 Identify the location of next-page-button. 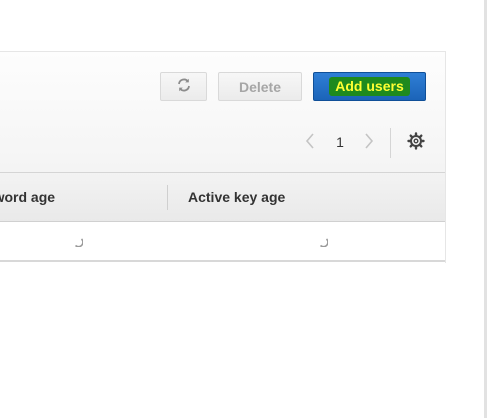
(369, 143).